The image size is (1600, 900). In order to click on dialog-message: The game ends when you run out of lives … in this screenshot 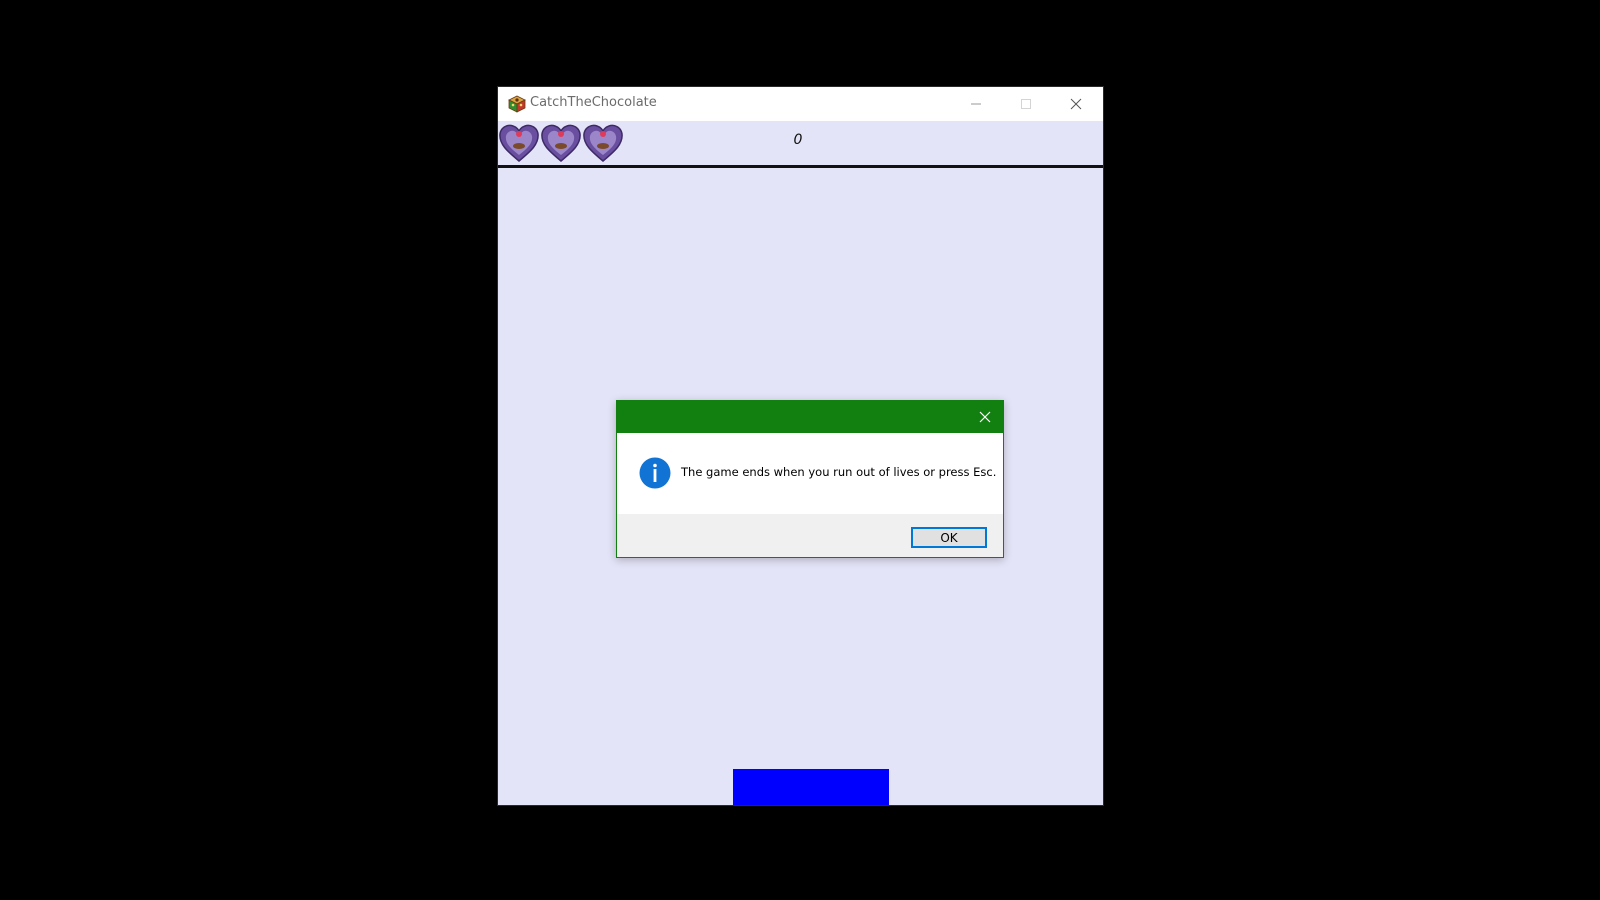, I will do `click(839, 472)`.